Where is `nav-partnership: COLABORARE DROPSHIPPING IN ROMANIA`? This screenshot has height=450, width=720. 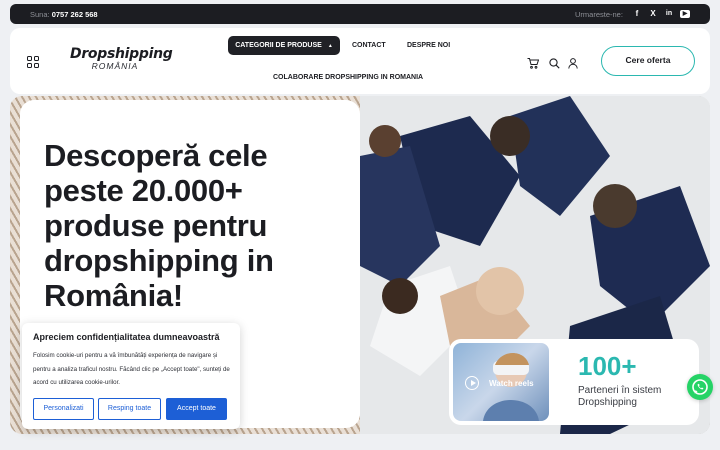 nav-partnership: COLABORARE DROPSHIPPING IN ROMANIA is located at coordinates (348, 77).